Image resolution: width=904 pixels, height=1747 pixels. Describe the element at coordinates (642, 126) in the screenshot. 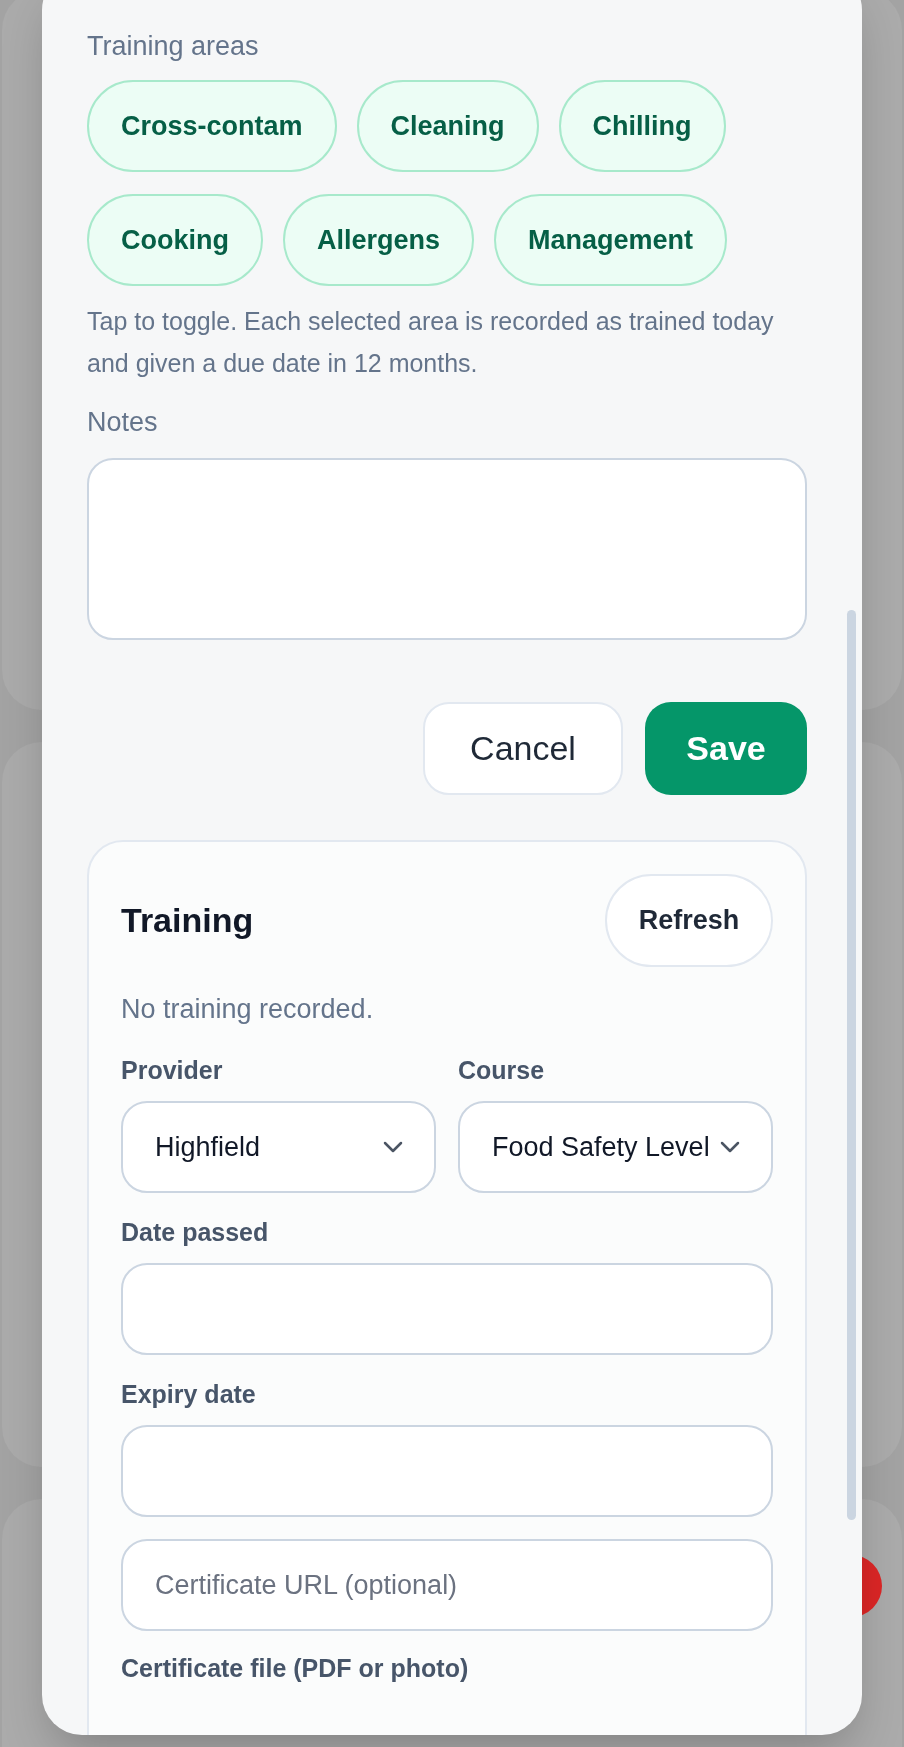

I see `training-area-chip: Chilling` at that location.